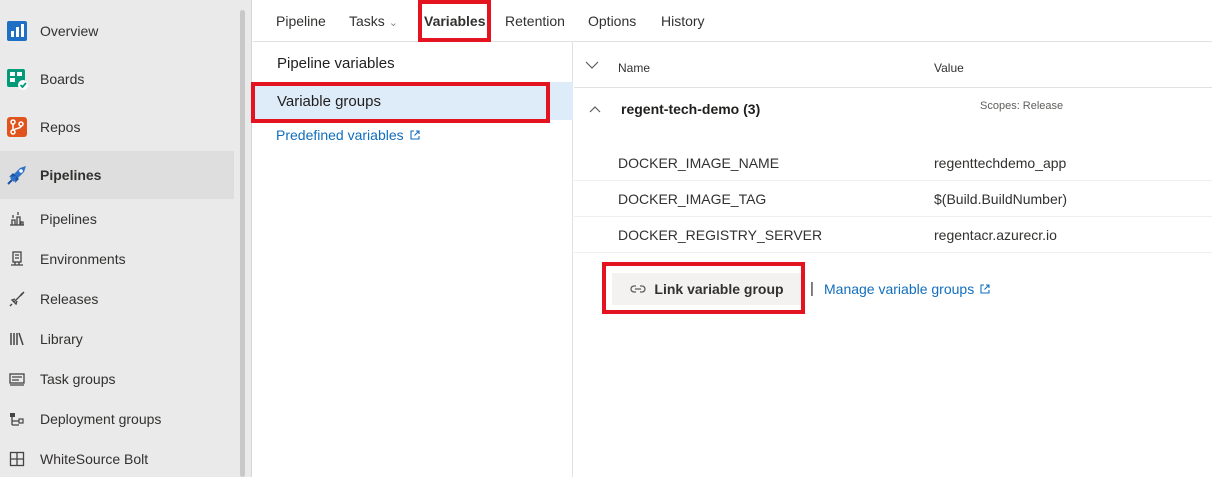 Image resolution: width=1212 pixels, height=477 pixels. Describe the element at coordinates (78, 379) in the screenshot. I see `nav-label: Task groups` at that location.